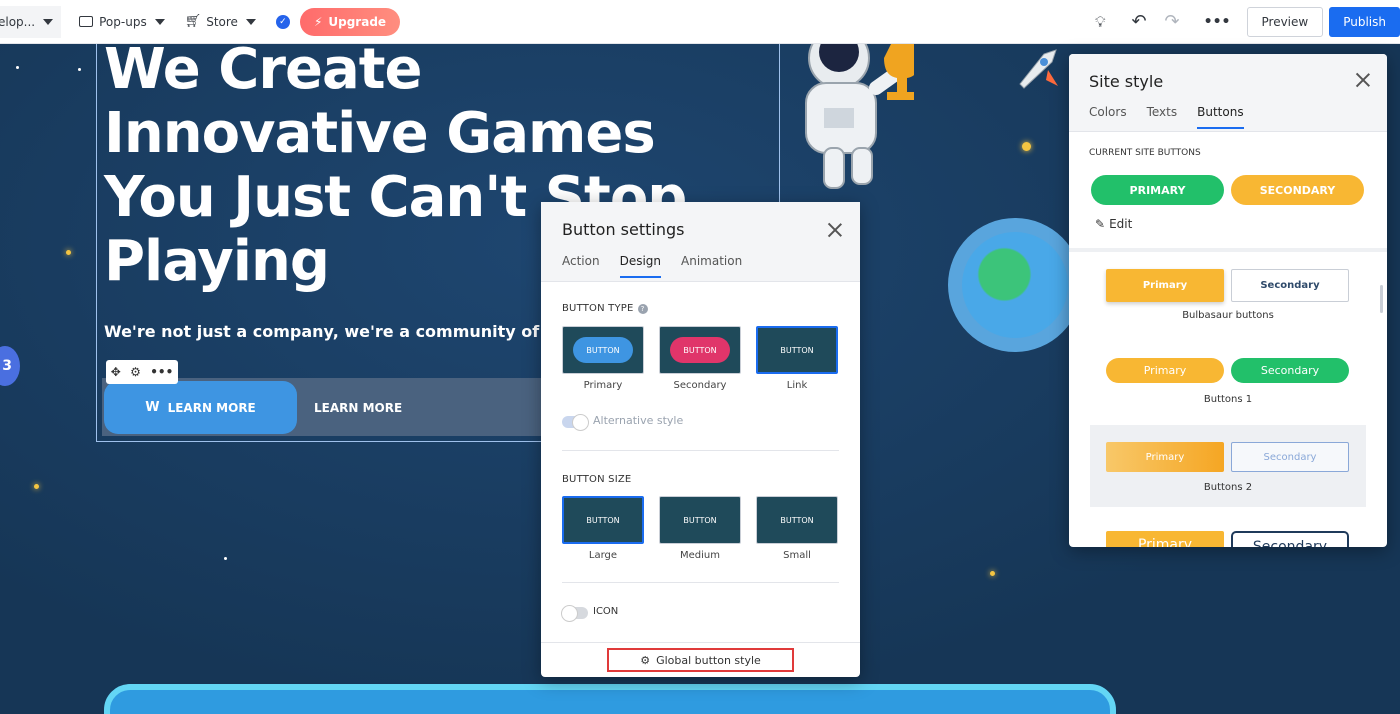 The width and height of the screenshot is (1400, 714). What do you see at coordinates (380, 133) in the screenshot?
I see `hero-heading-line: Innovative Games` at bounding box center [380, 133].